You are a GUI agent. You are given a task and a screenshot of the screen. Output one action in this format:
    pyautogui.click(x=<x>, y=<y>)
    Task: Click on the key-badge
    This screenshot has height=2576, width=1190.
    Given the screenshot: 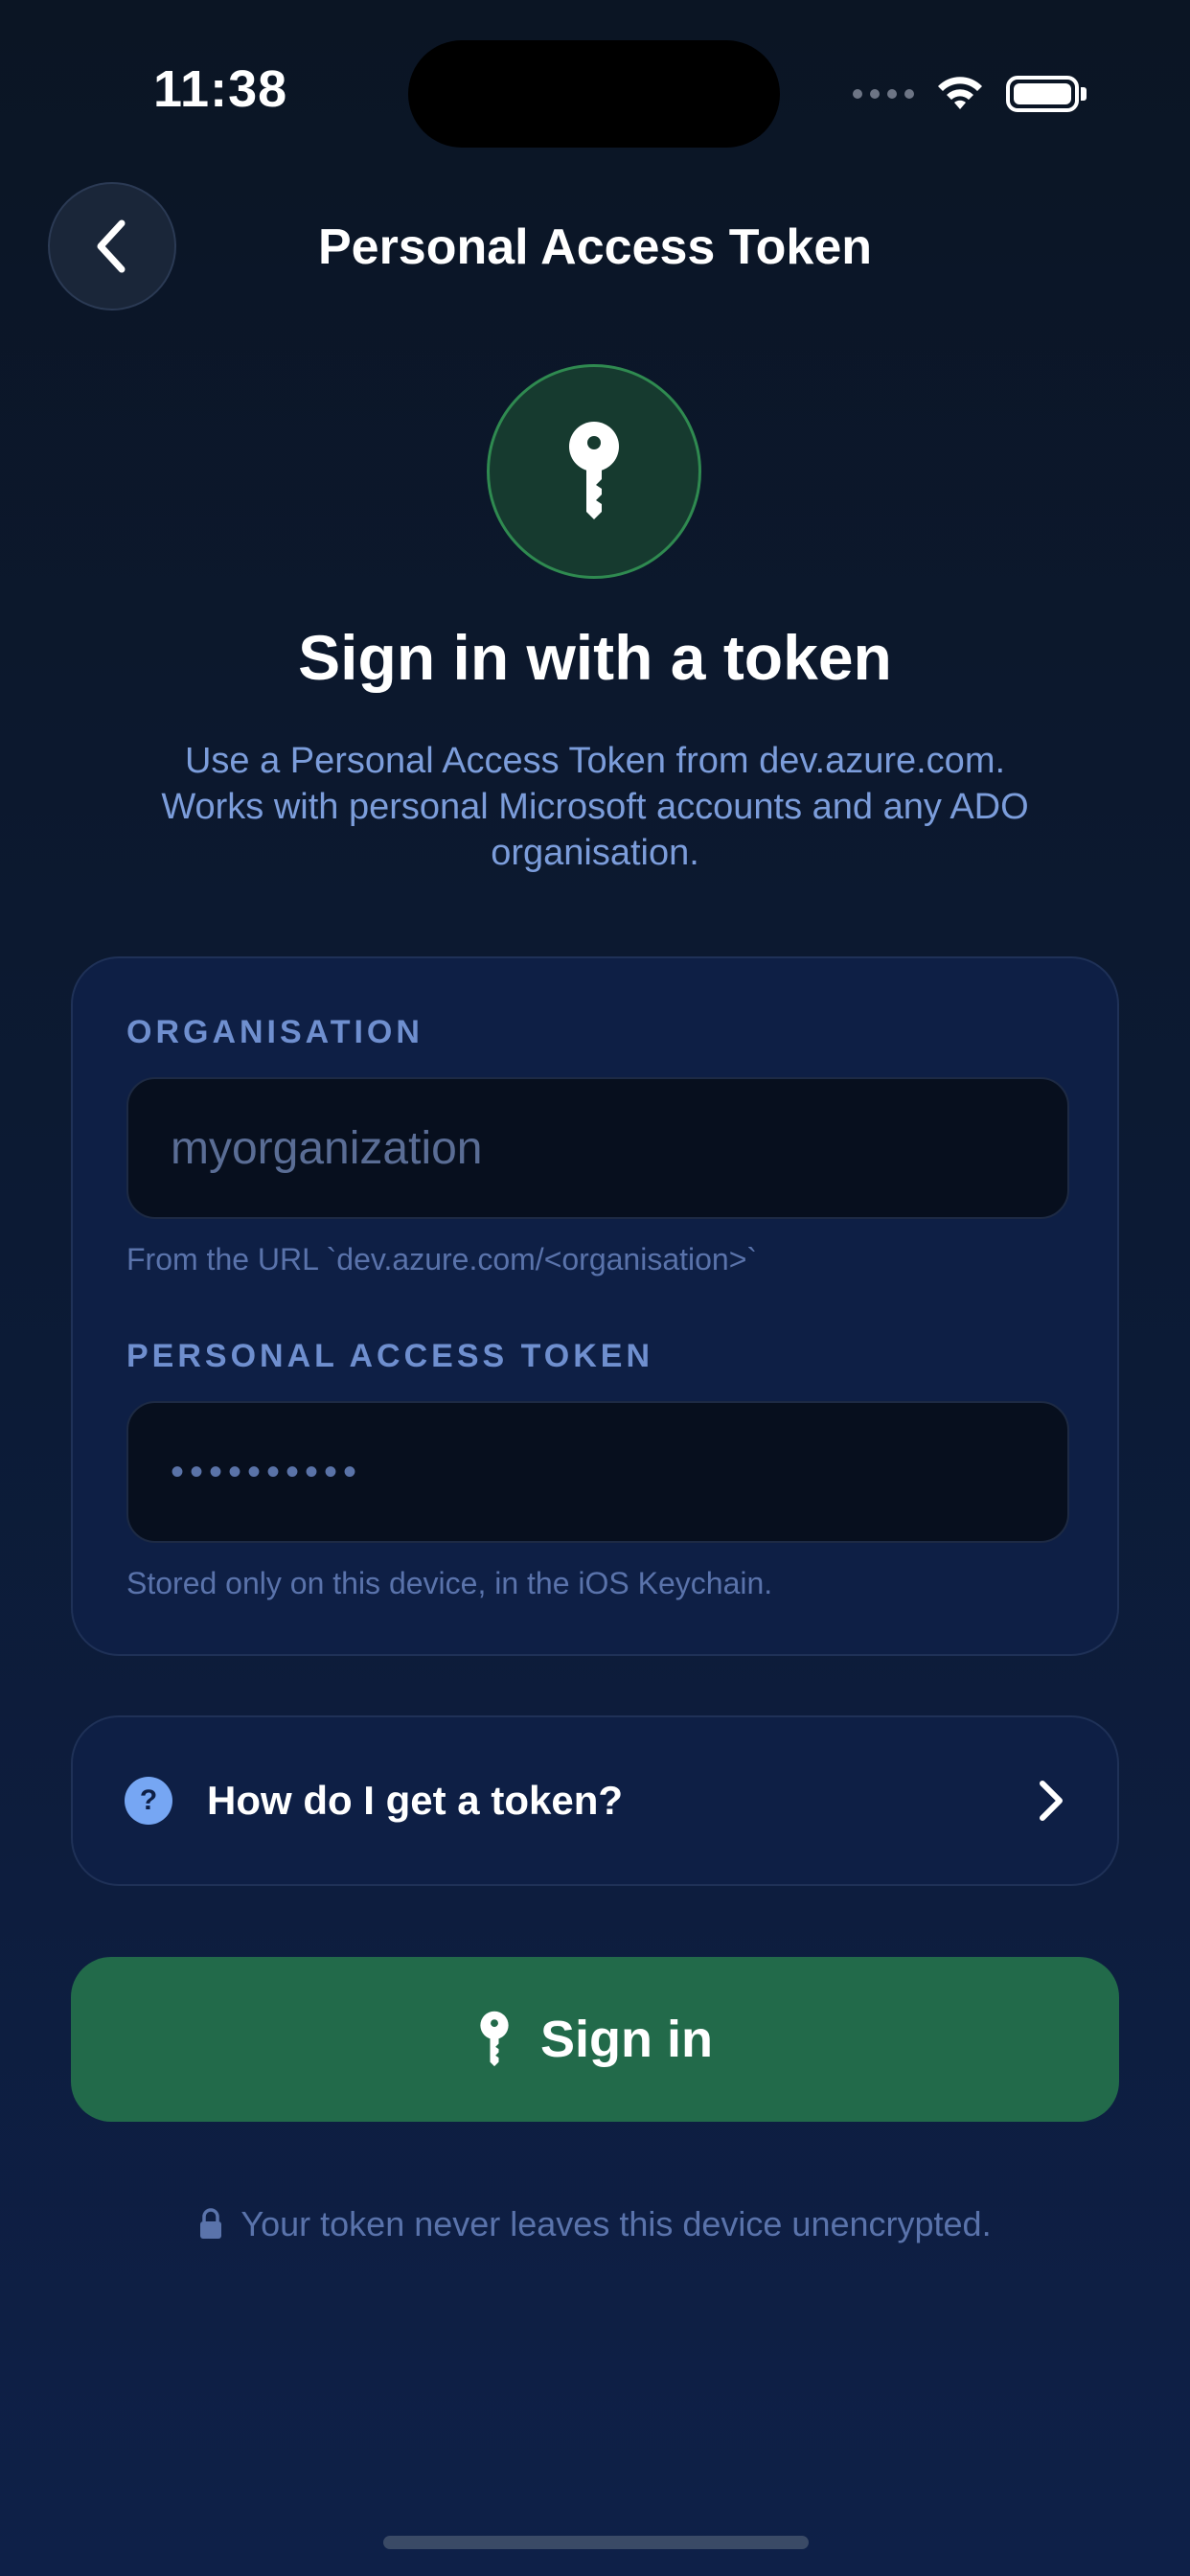 What is the action you would take?
    pyautogui.click(x=594, y=471)
    